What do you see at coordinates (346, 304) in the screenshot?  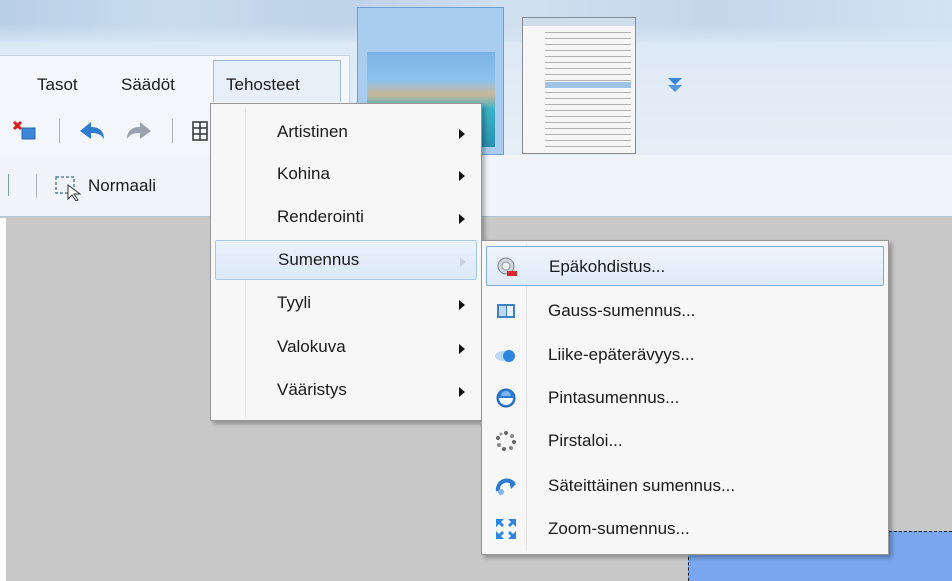 I see `menu-item-stylize: Tyyli` at bounding box center [346, 304].